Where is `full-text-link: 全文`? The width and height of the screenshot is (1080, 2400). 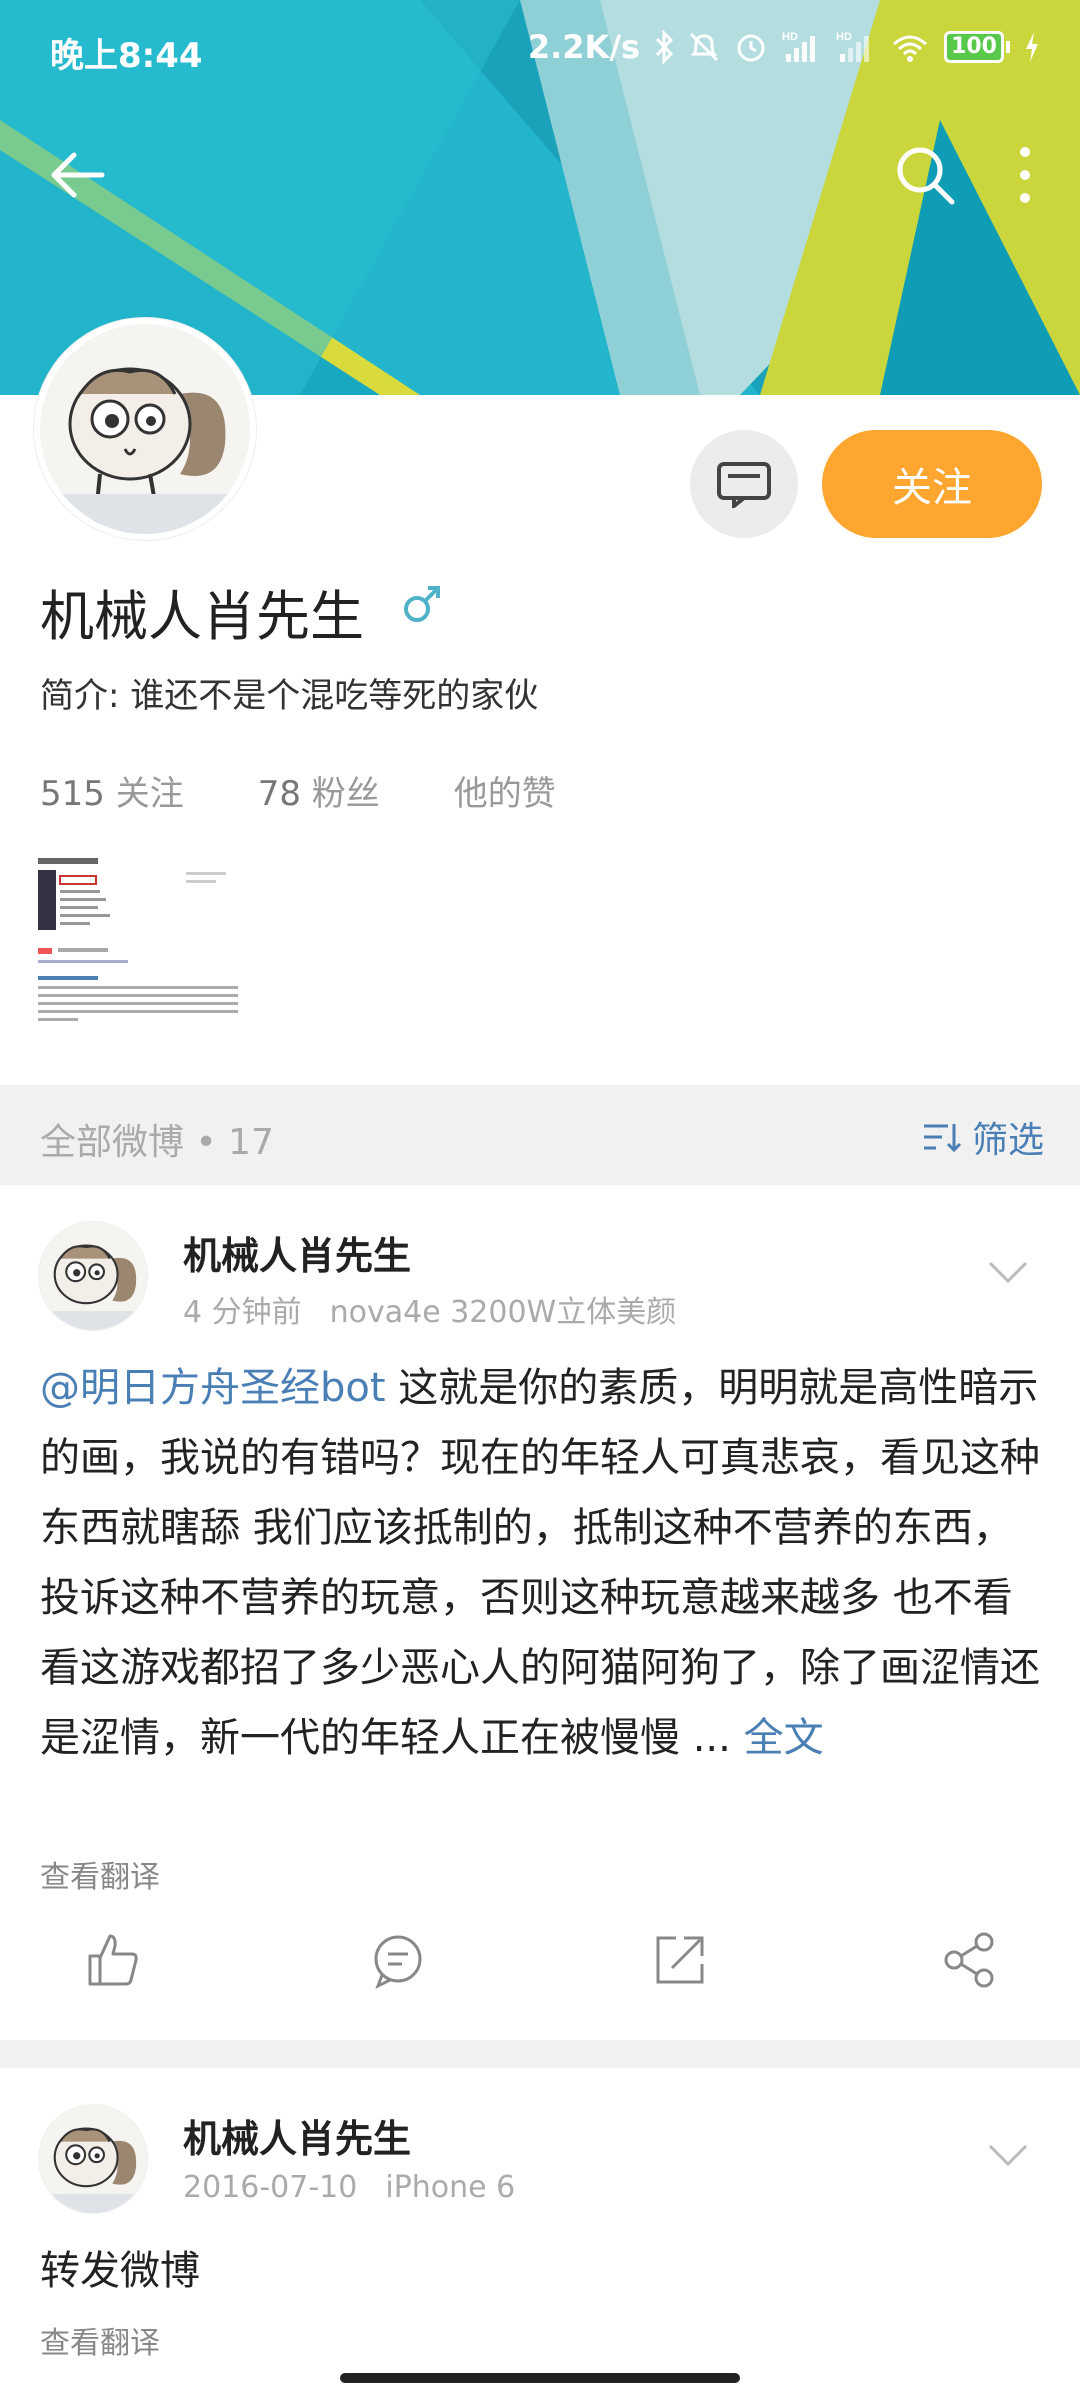 full-text-link: 全文 is located at coordinates (784, 1738).